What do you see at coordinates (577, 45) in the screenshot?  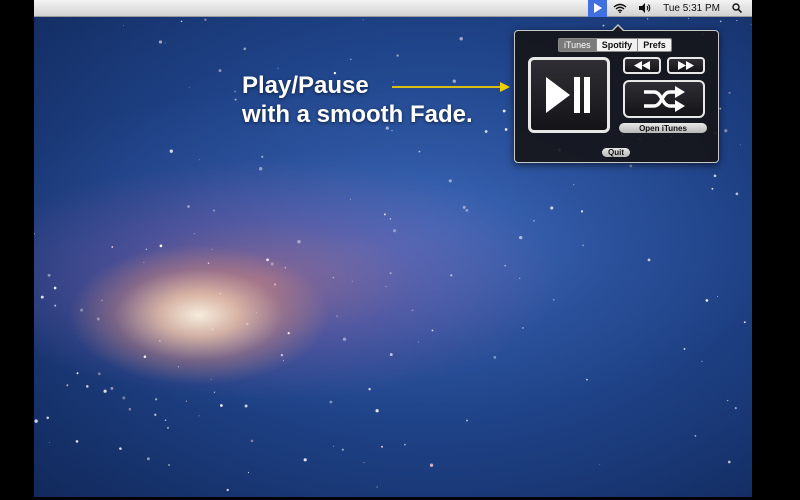 I see `tab-itunes: iTunes` at bounding box center [577, 45].